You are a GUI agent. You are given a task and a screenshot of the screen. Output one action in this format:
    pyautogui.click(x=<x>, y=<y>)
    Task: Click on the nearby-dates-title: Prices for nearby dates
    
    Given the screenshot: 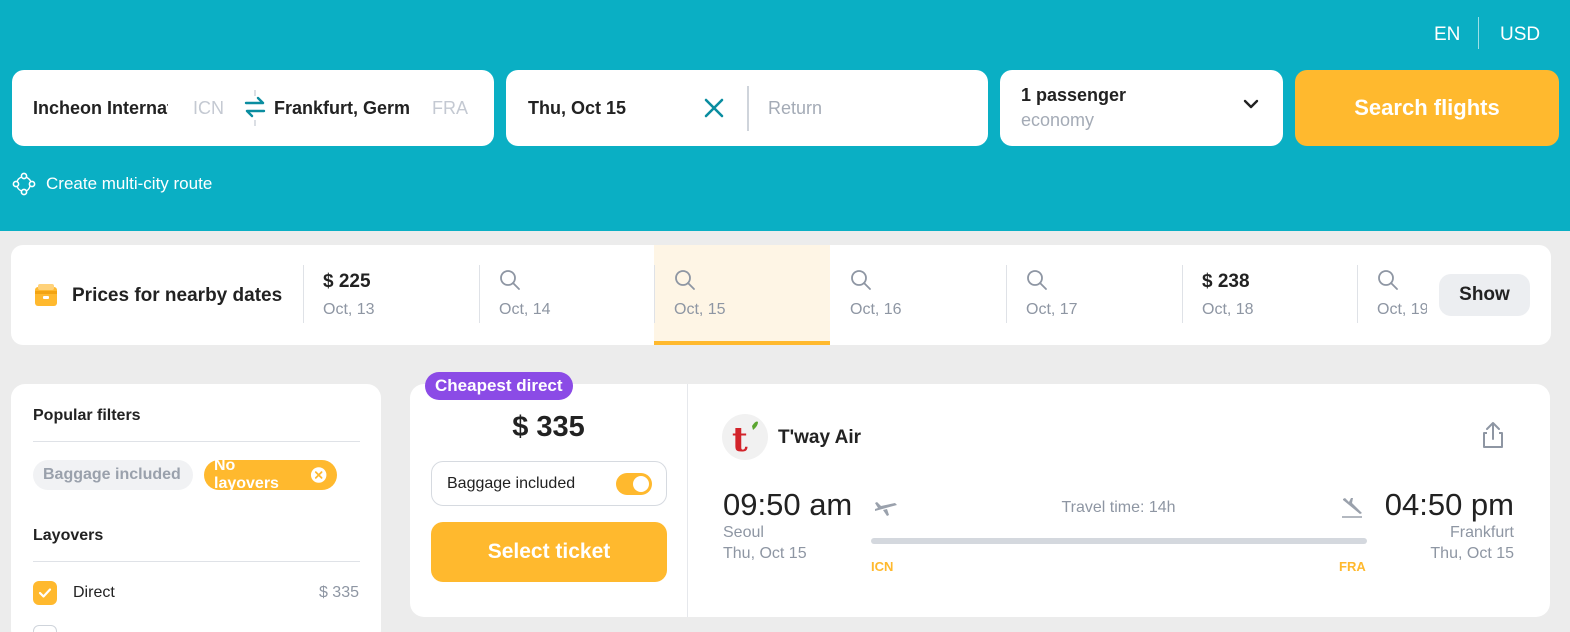 What is the action you would take?
    pyautogui.click(x=177, y=295)
    